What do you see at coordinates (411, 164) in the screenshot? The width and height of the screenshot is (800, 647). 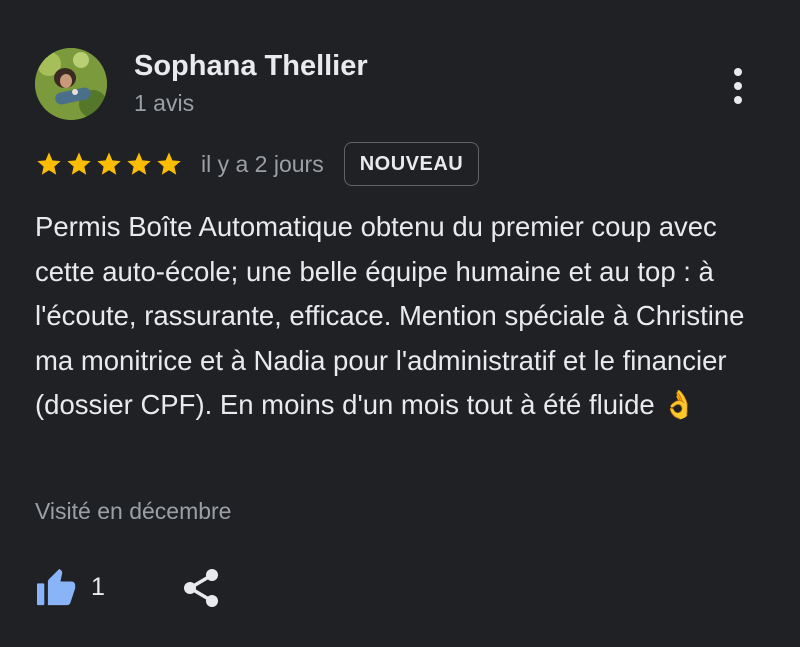 I see `new-badge: NOUVEAU` at bounding box center [411, 164].